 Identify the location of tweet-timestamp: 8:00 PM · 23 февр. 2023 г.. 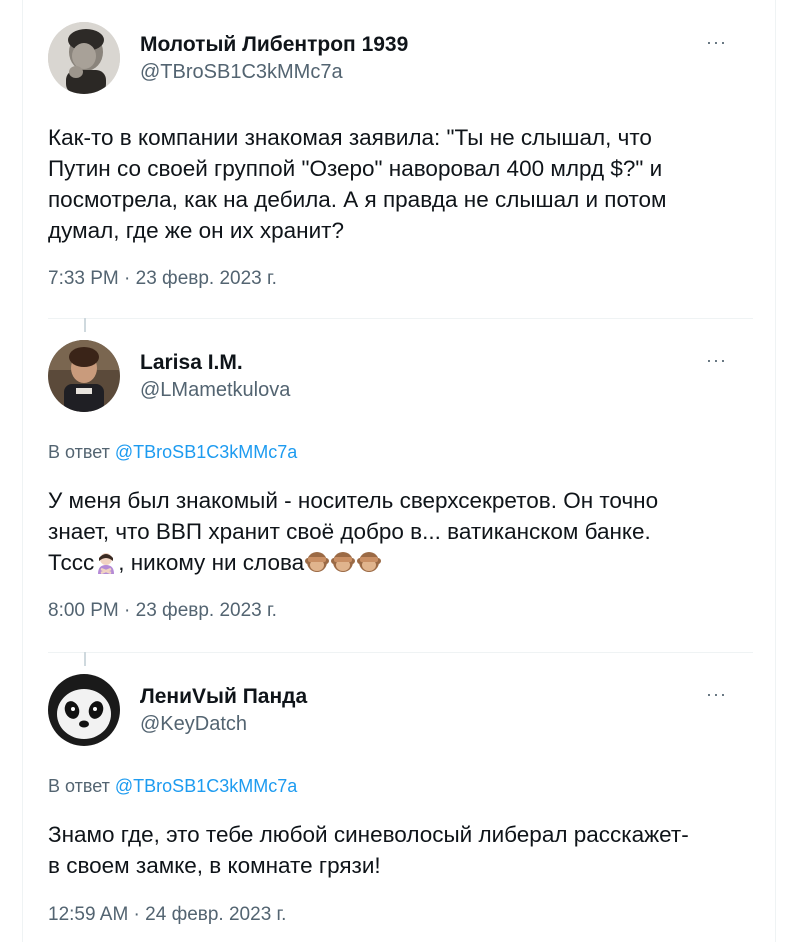
(162, 611).